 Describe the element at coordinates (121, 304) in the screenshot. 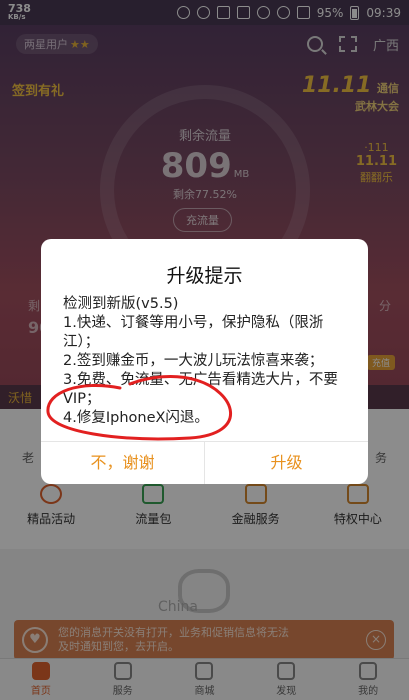

I see `dialog-line: 检测到新版(v5.5)` at that location.